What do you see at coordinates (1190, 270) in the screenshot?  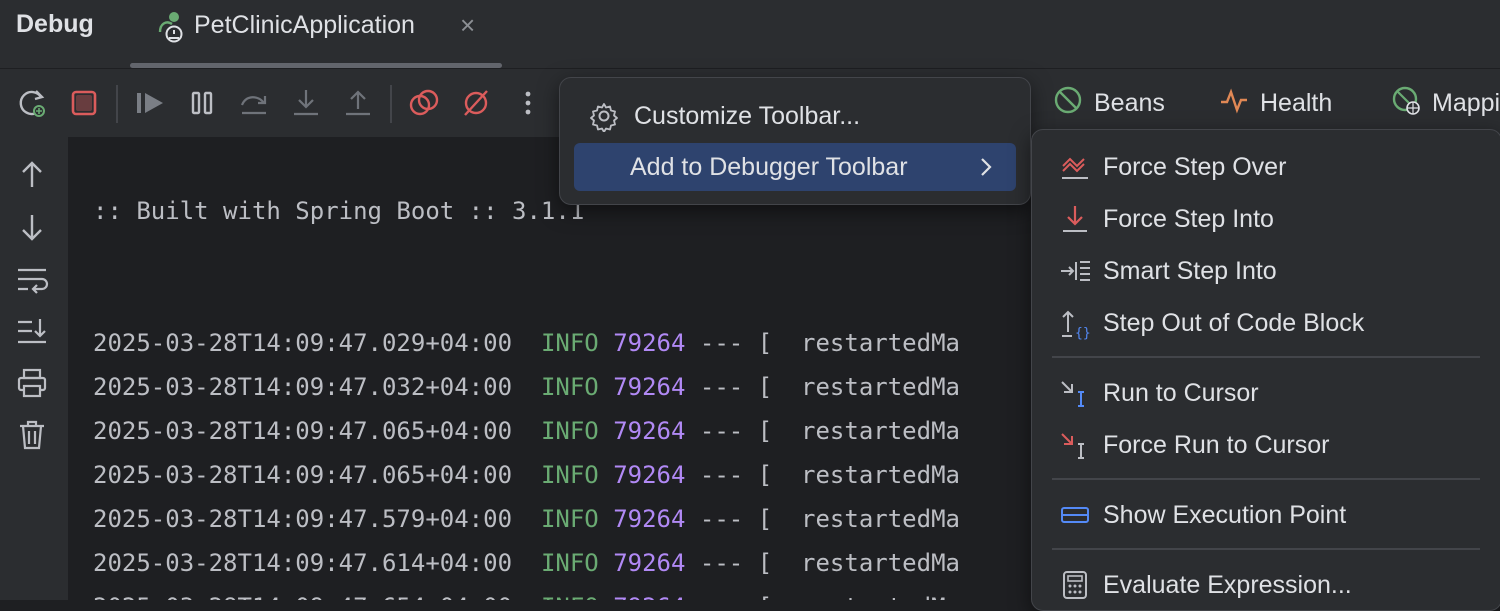 I see `smart-step-into-label: Smart Step Into` at bounding box center [1190, 270].